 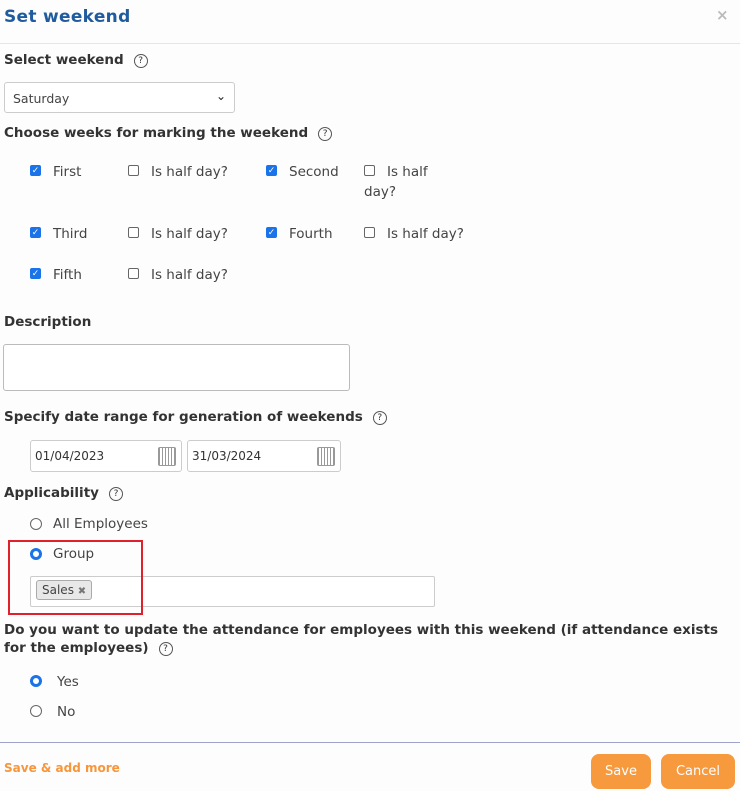 I want to click on checkbox-third-half-day, so click(x=133, y=232).